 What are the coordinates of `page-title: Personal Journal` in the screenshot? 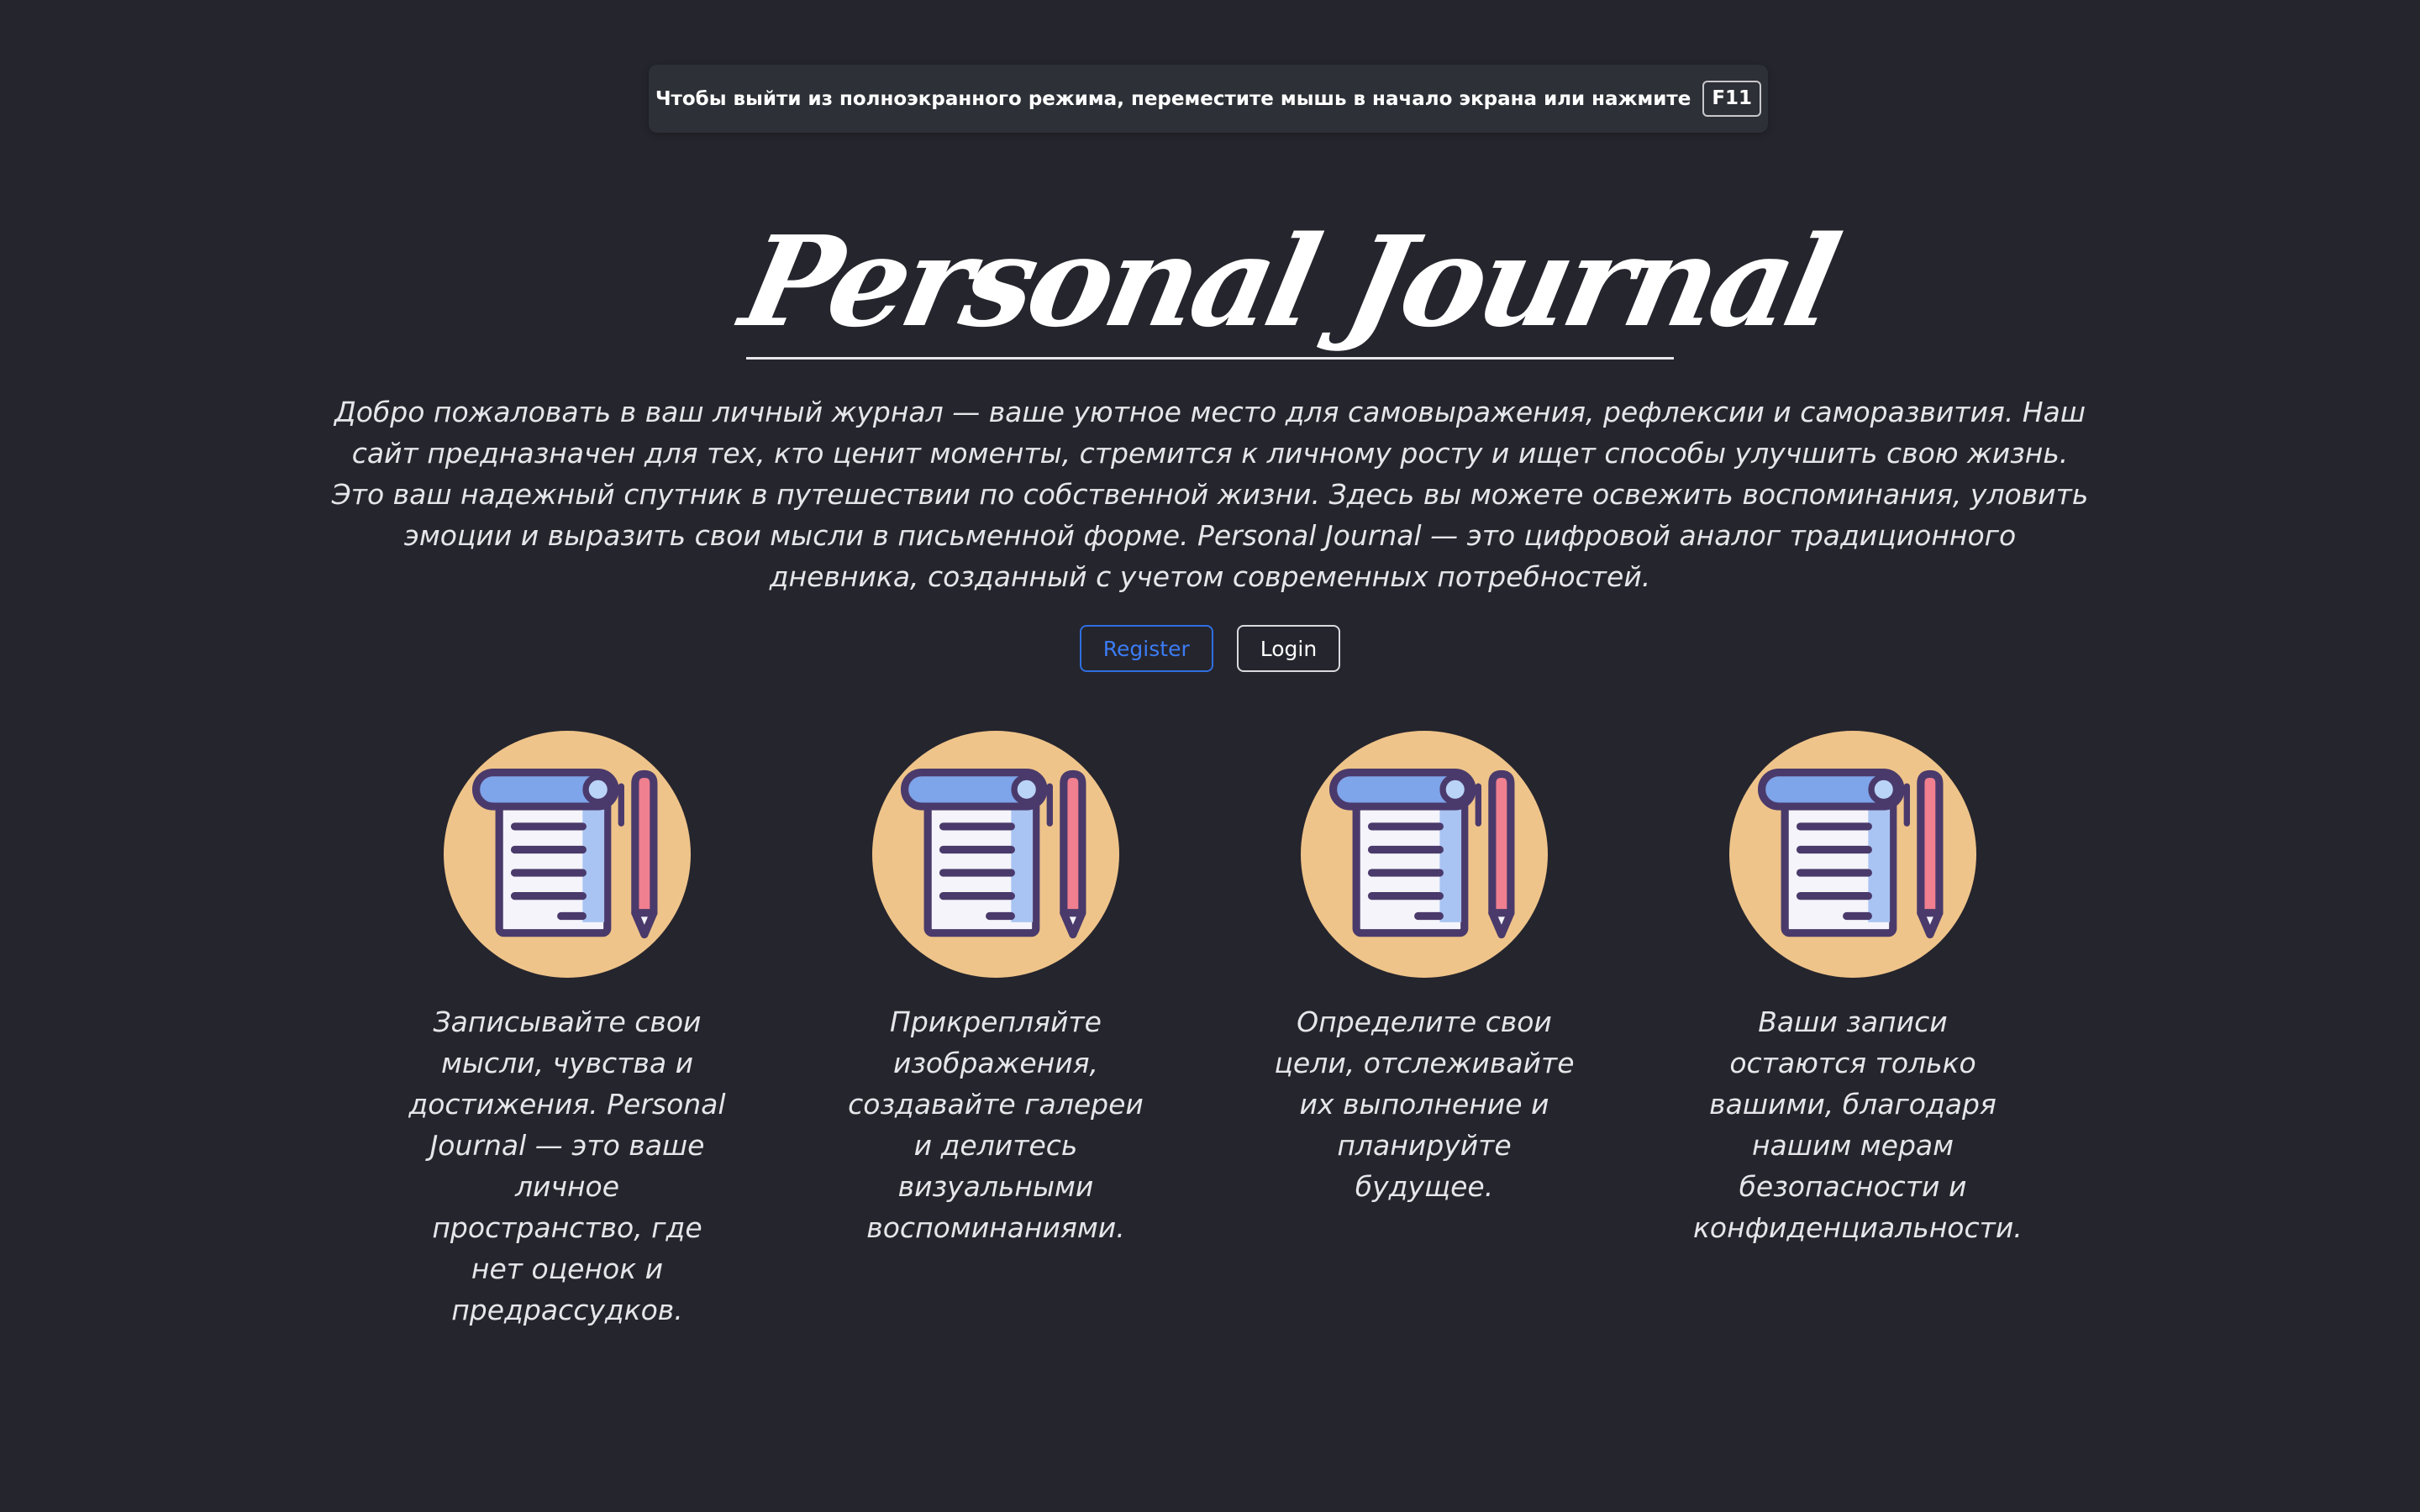 It's located at (1288, 284).